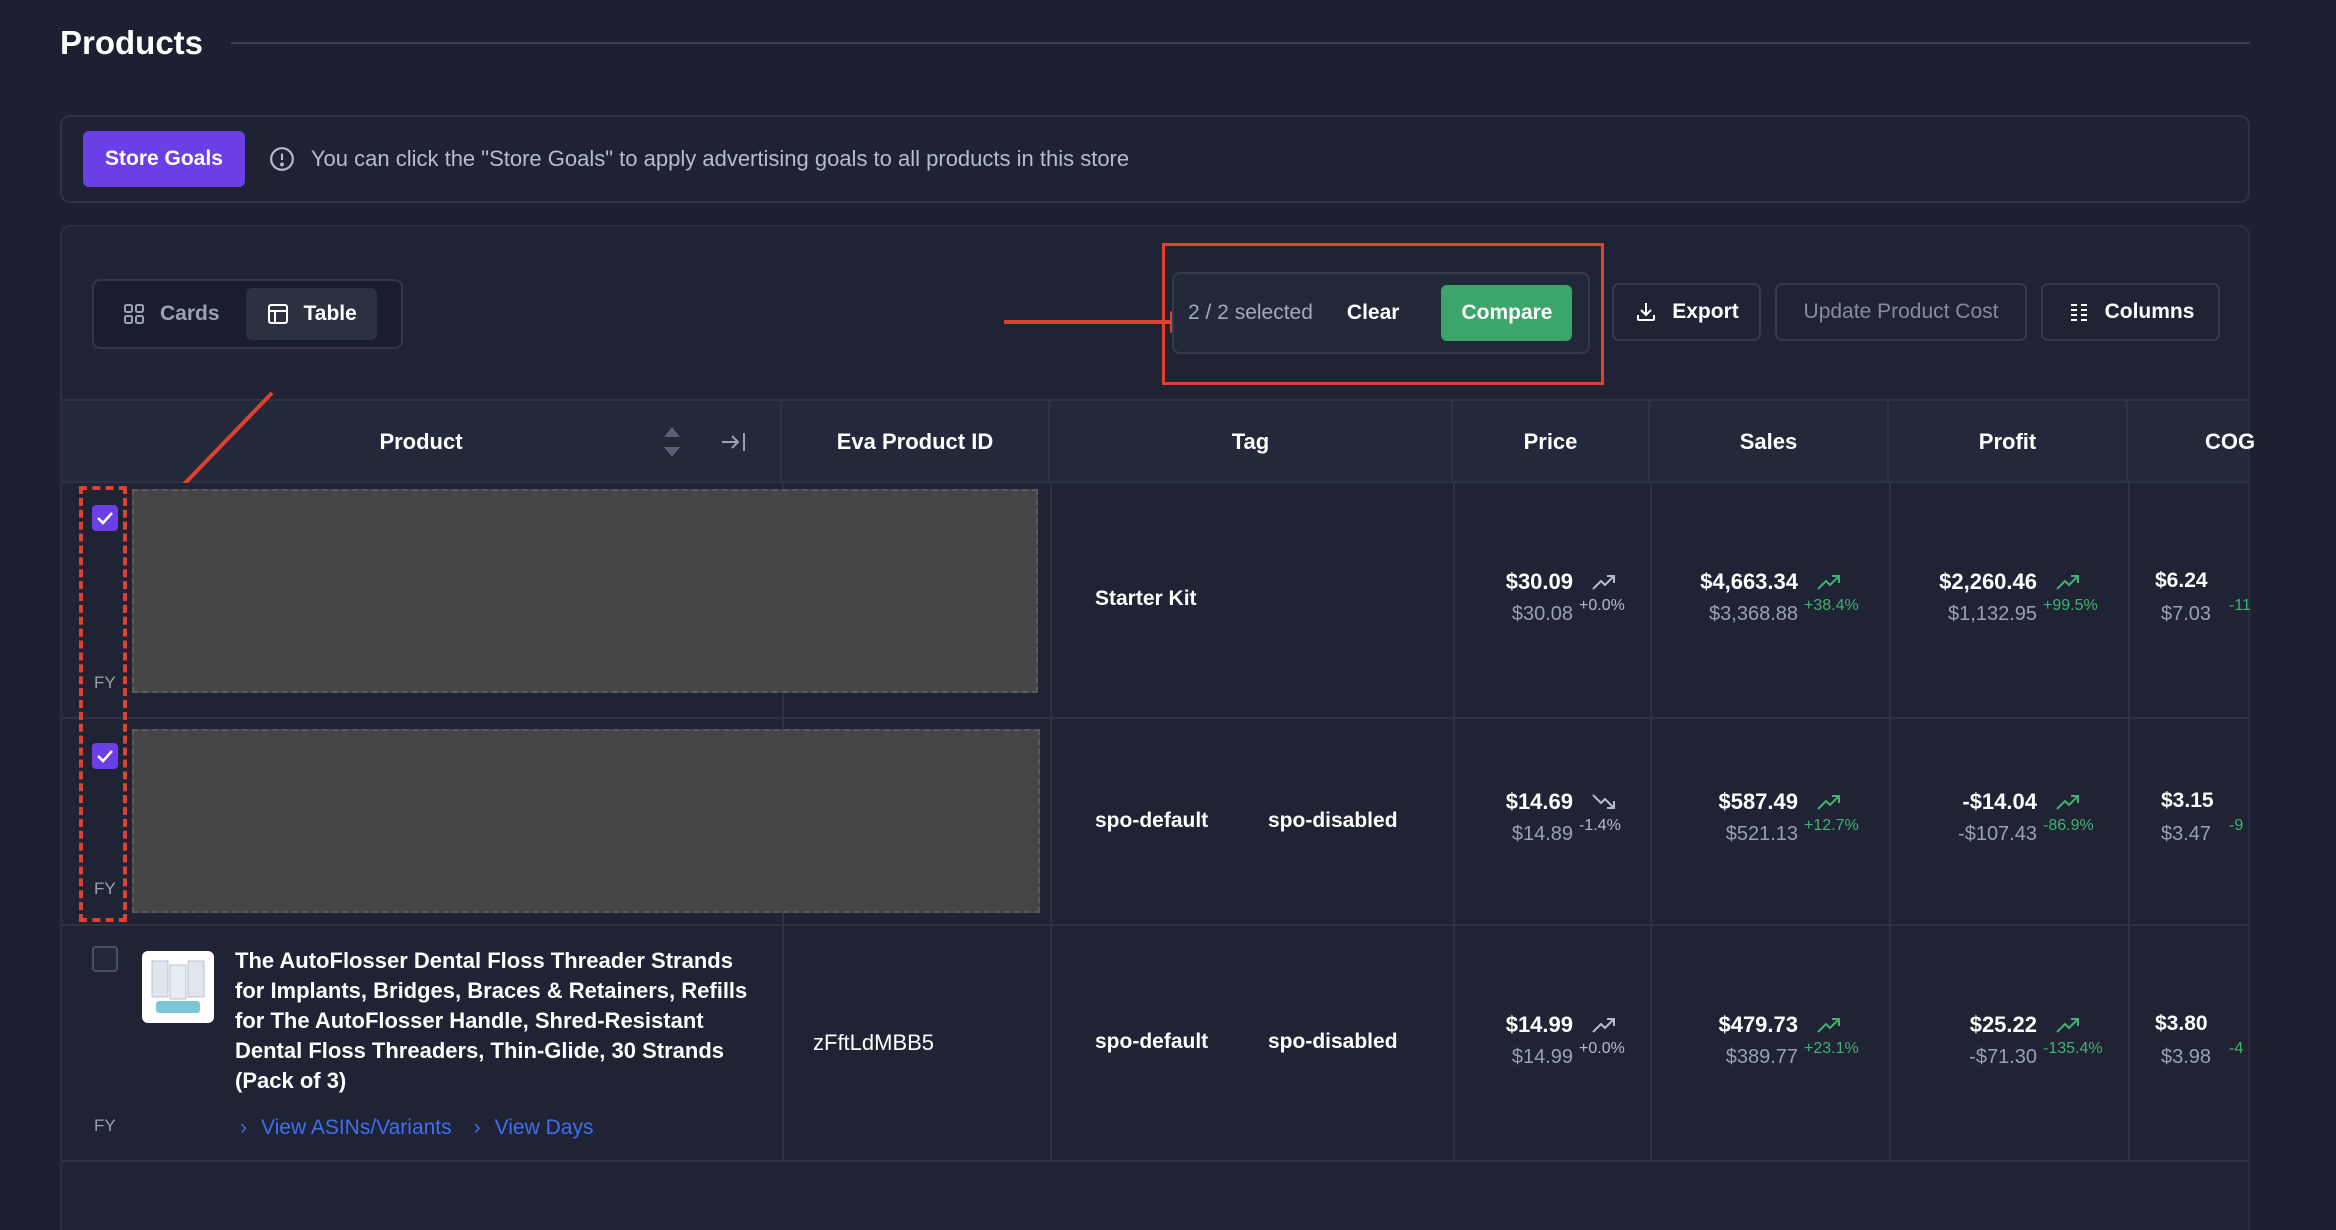 The width and height of the screenshot is (2336, 1230). I want to click on row-checkbox, so click(105, 959).